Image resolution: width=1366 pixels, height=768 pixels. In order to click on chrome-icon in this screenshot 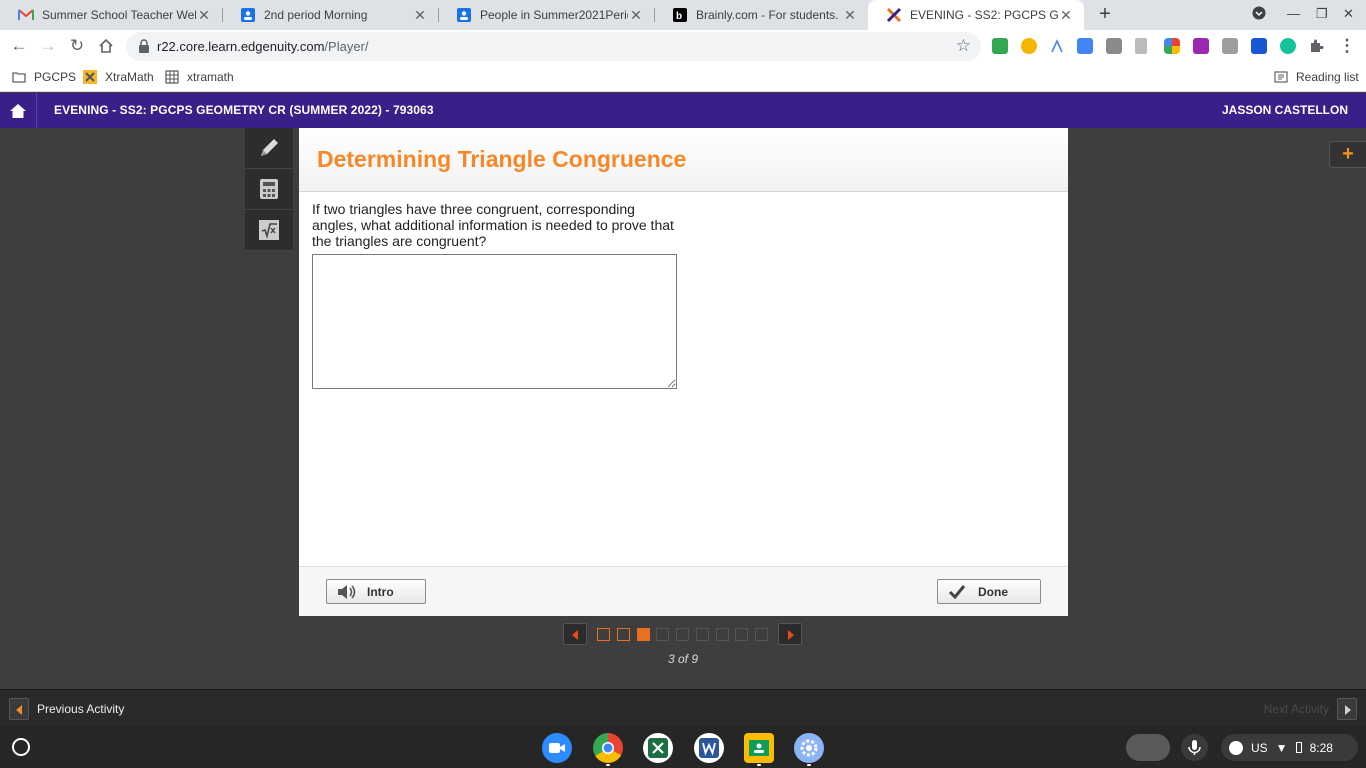, I will do `click(608, 748)`.